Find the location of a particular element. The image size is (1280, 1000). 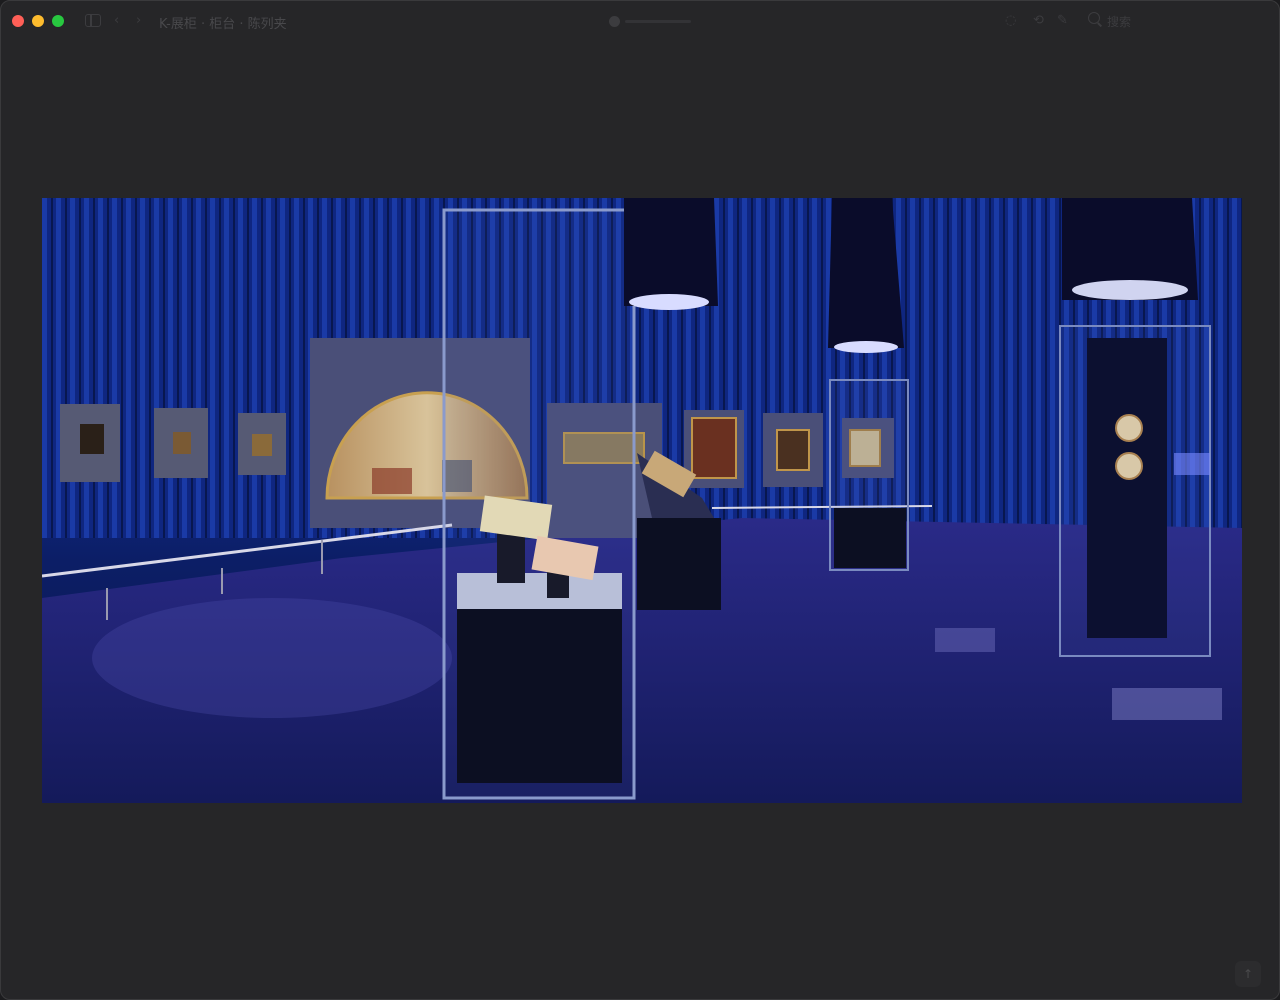

title-bar: ‹ › K-展柜 · 柜台 · 陈列夹 ◌ ⟲ ✎ 搜索 is located at coordinates (640, 21).